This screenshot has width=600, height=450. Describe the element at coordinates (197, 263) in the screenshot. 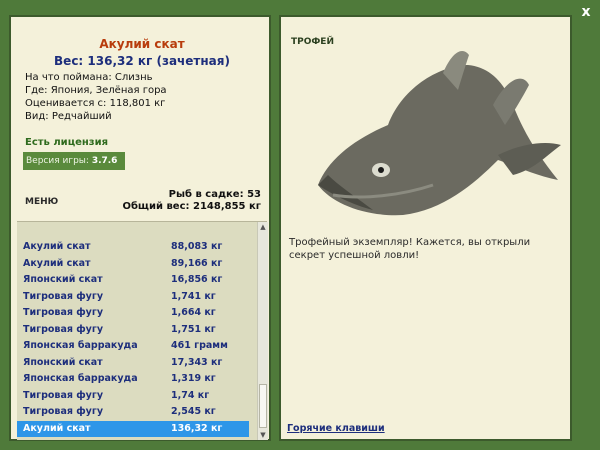

I see `list-item-weight: 89,166 кг` at that location.